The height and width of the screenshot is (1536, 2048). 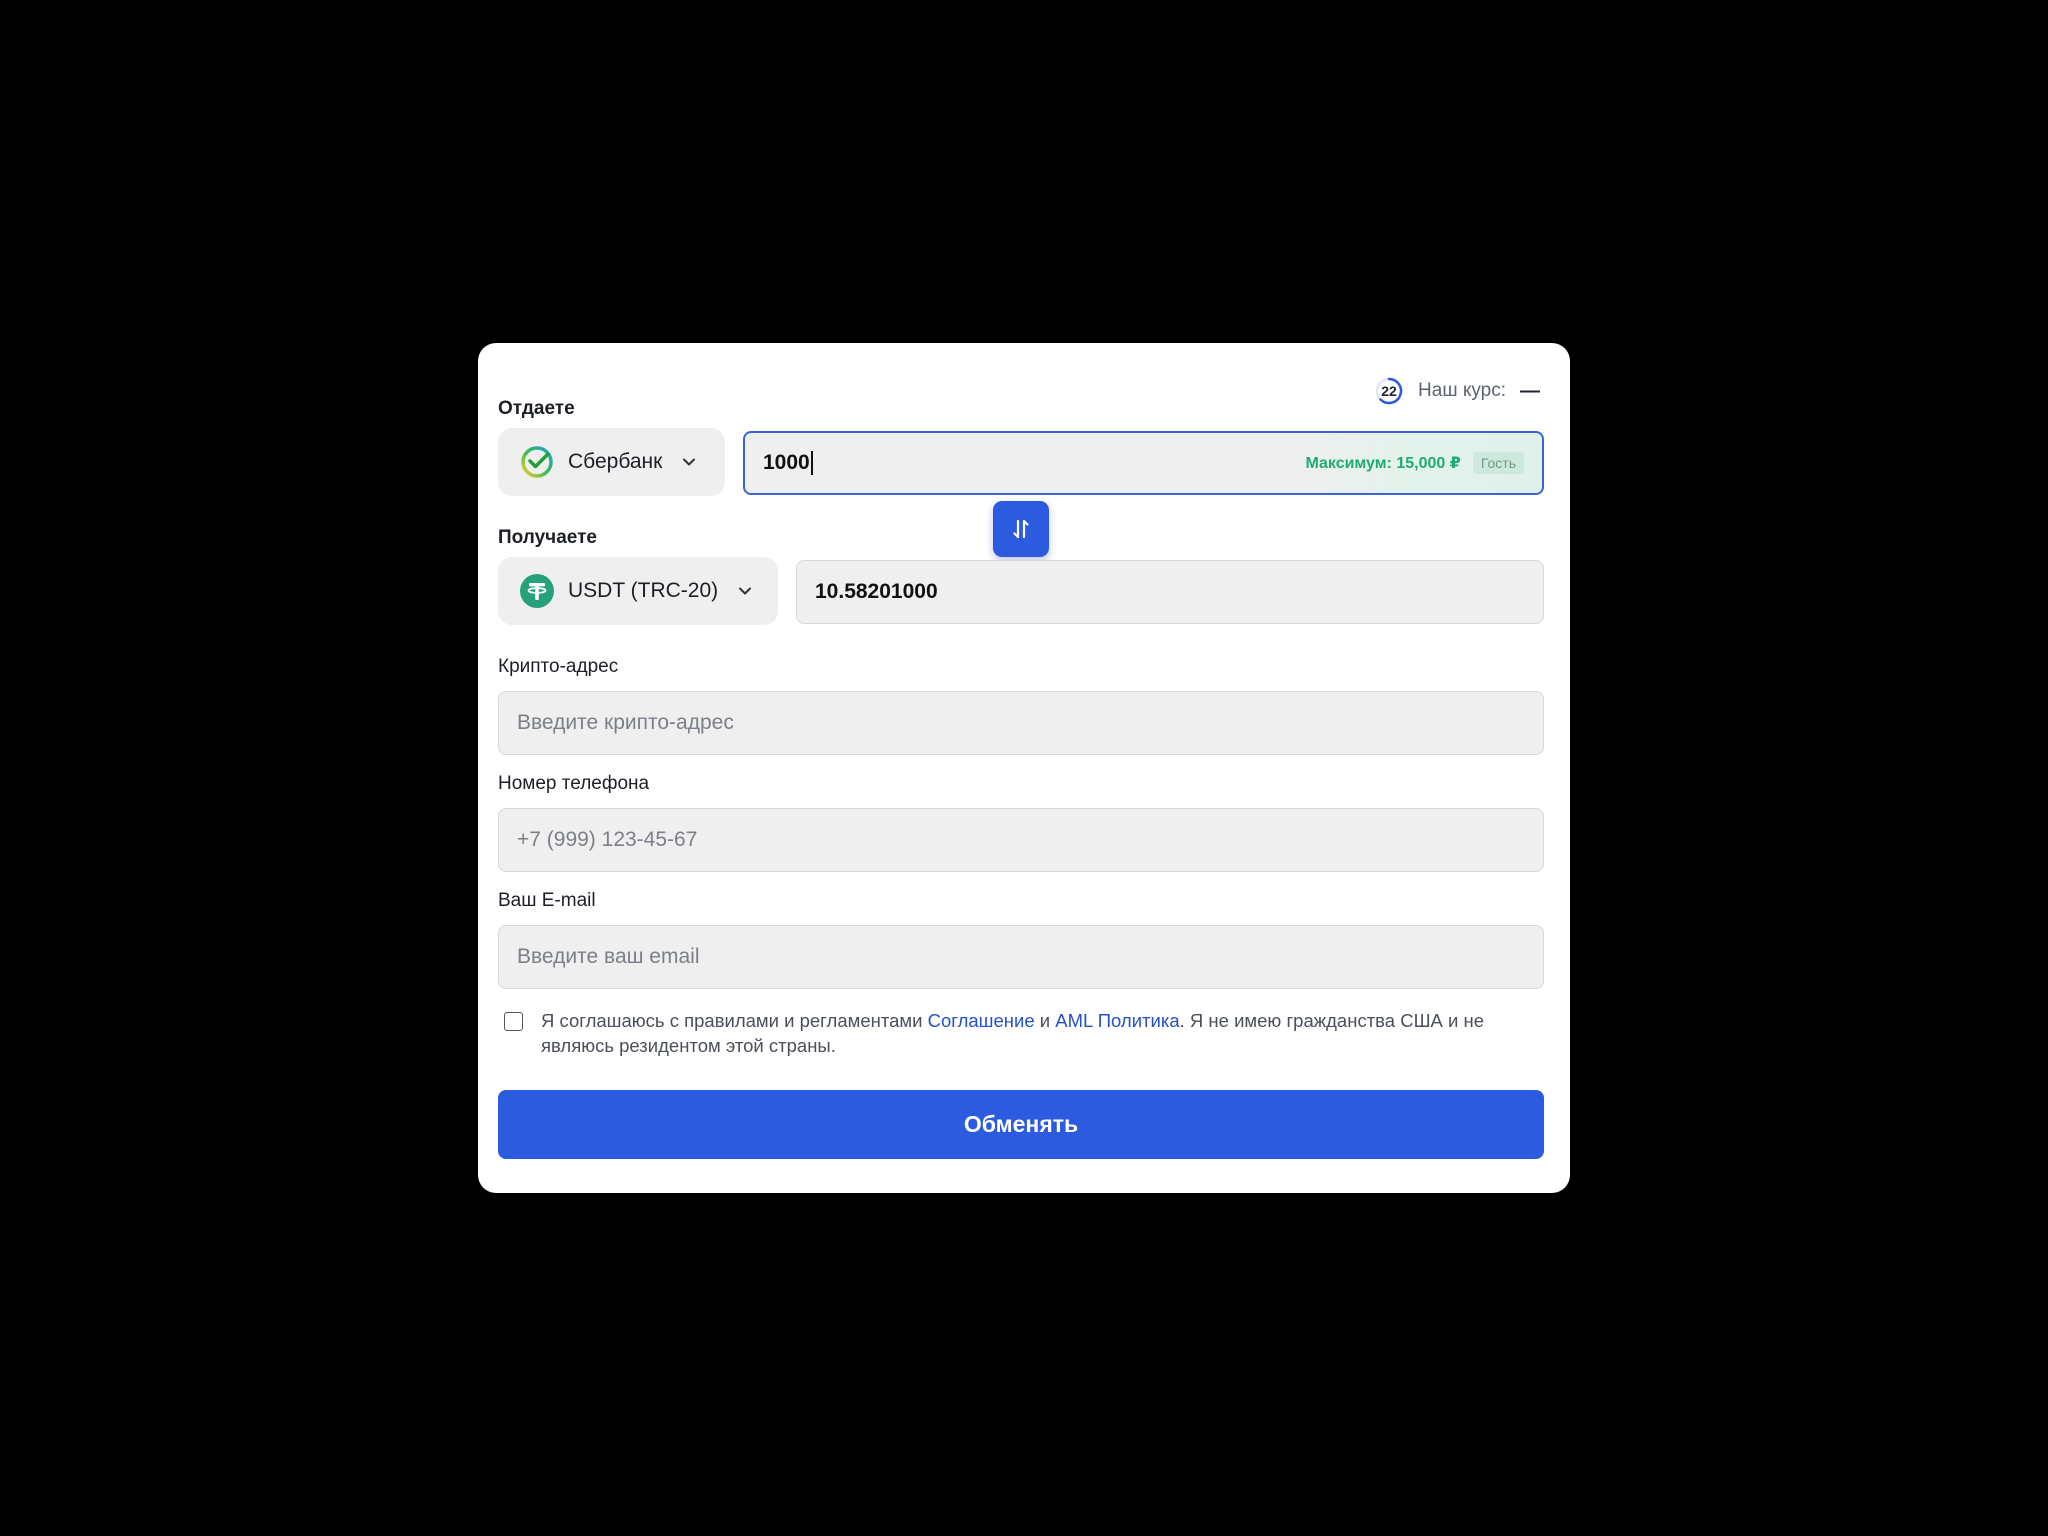 I want to click on swap-direction-button, so click(x=1021, y=529).